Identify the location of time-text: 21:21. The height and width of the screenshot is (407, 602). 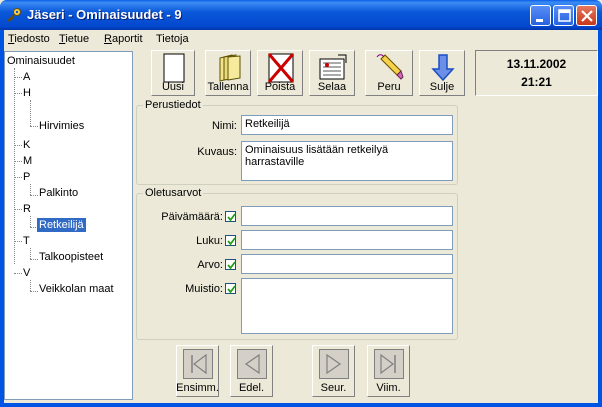
(536, 82).